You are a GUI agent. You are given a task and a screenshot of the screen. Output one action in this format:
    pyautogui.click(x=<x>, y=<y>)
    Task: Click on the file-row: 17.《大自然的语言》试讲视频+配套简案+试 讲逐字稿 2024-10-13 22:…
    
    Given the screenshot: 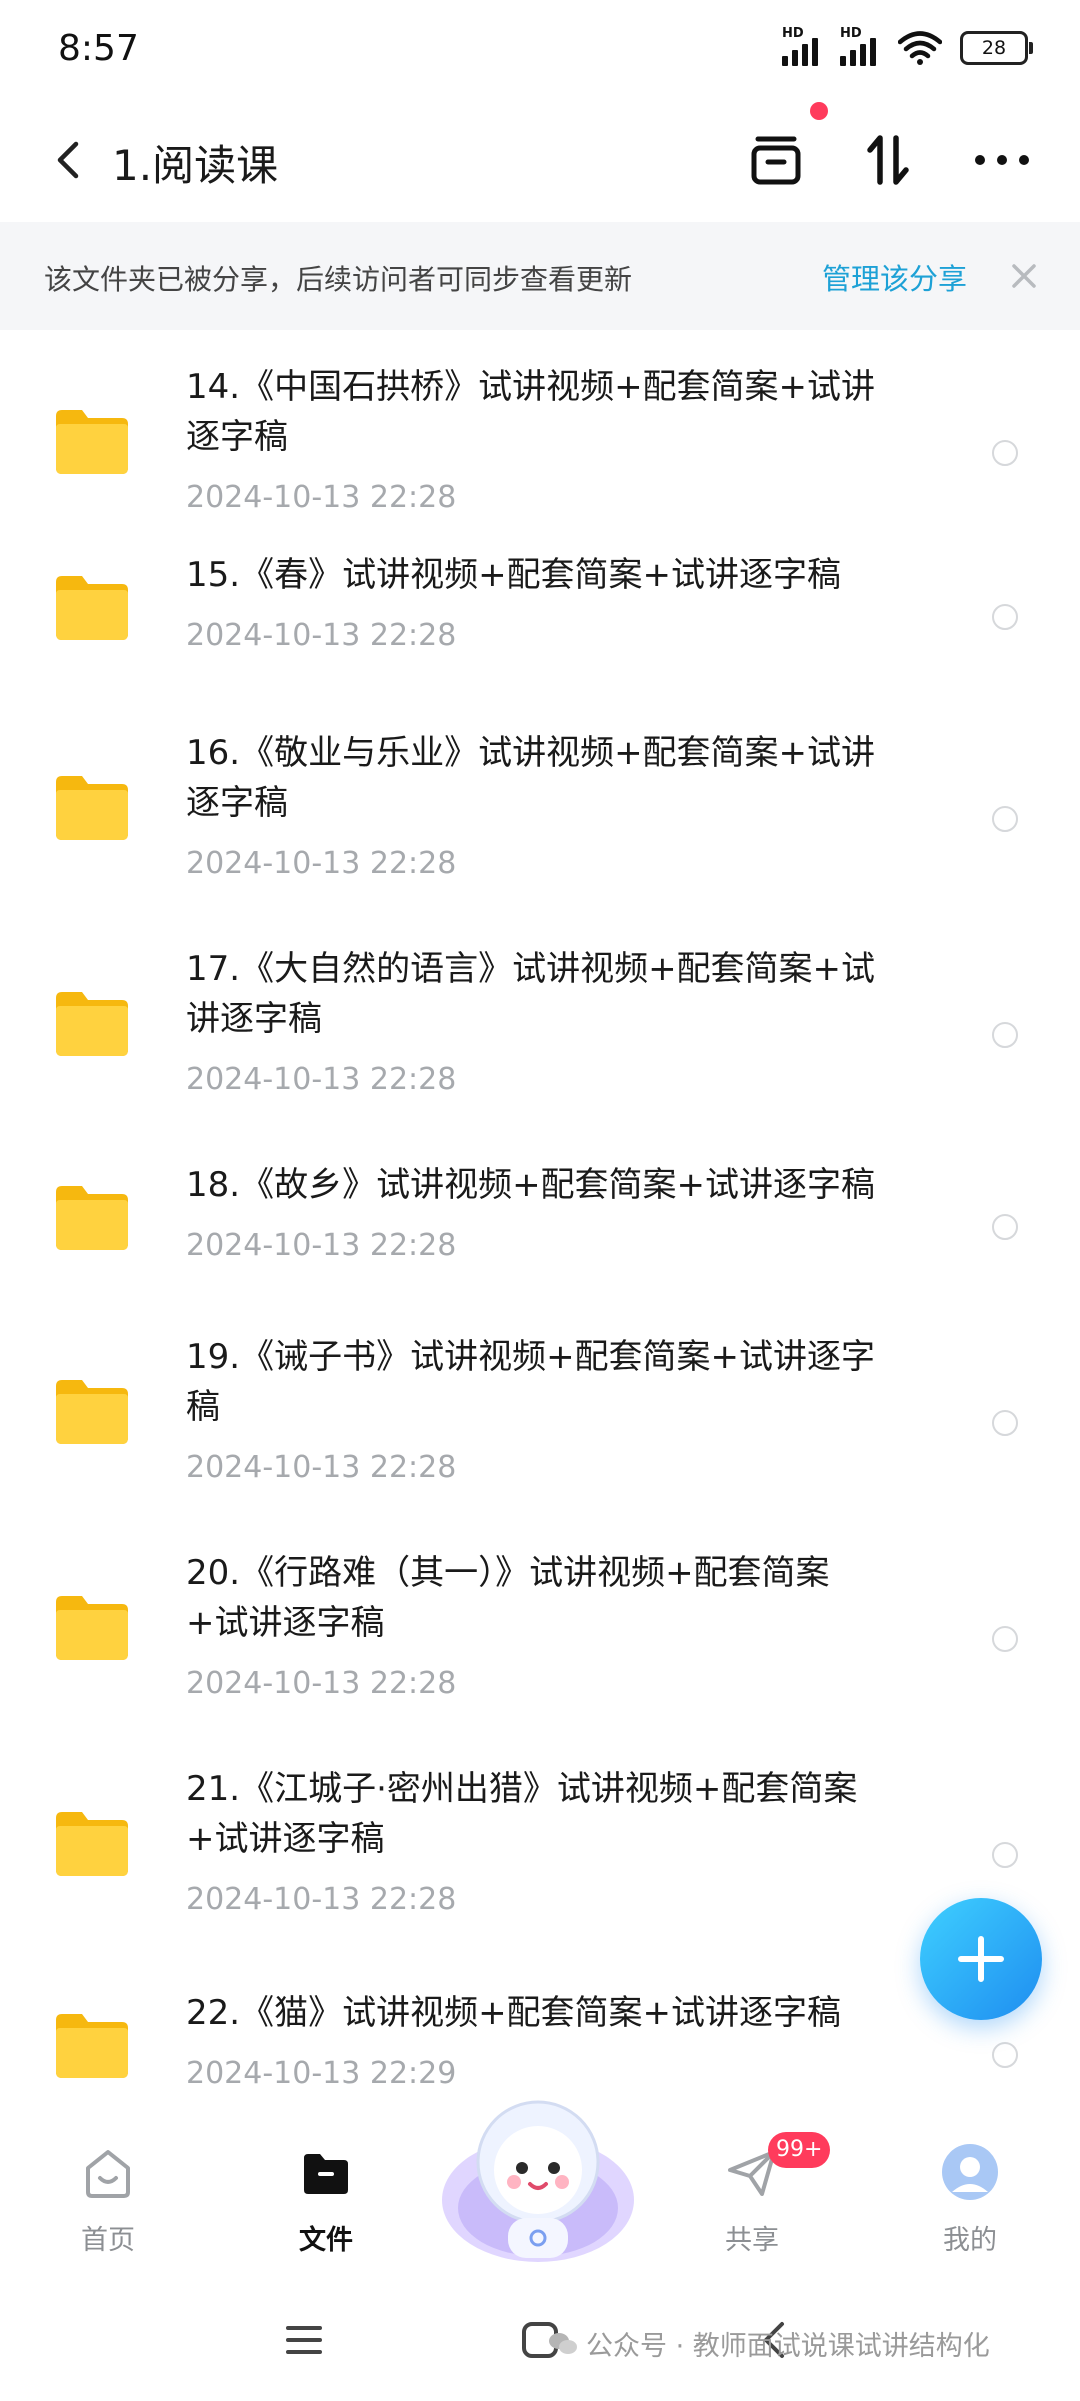 What is the action you would take?
    pyautogui.click(x=540, y=1028)
    